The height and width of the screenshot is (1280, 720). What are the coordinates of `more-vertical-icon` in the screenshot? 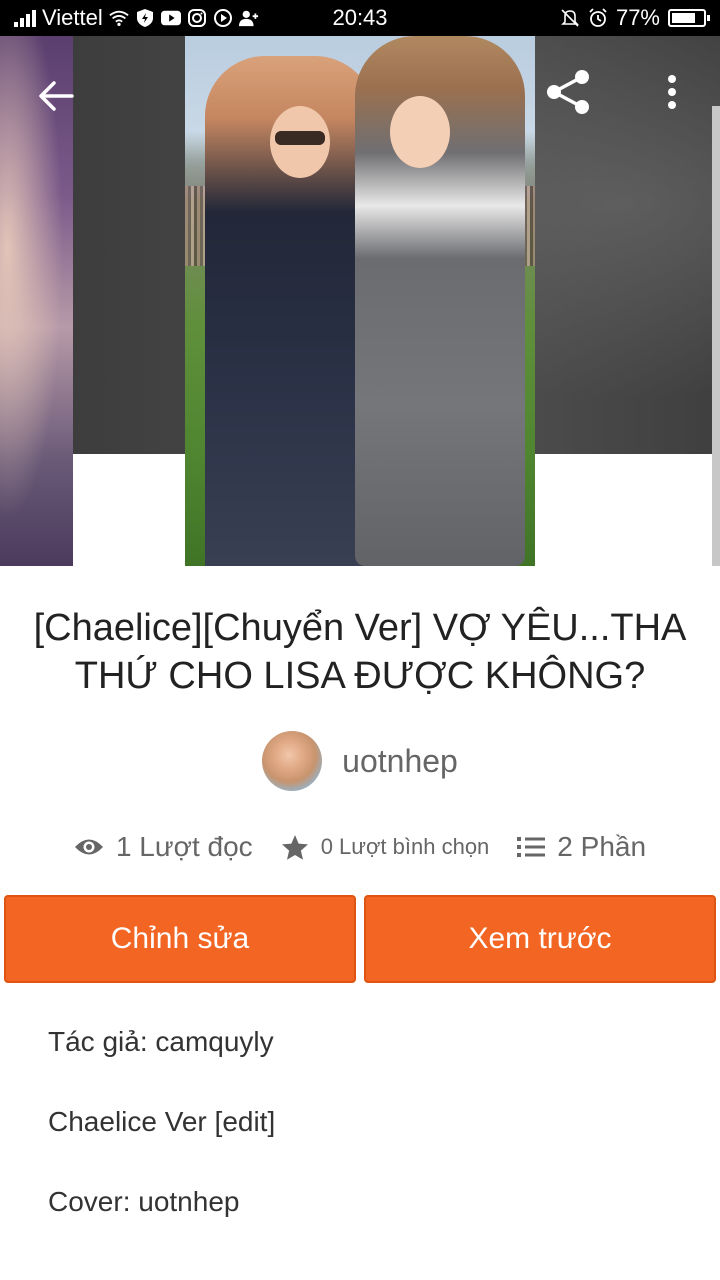 It's located at (672, 92).